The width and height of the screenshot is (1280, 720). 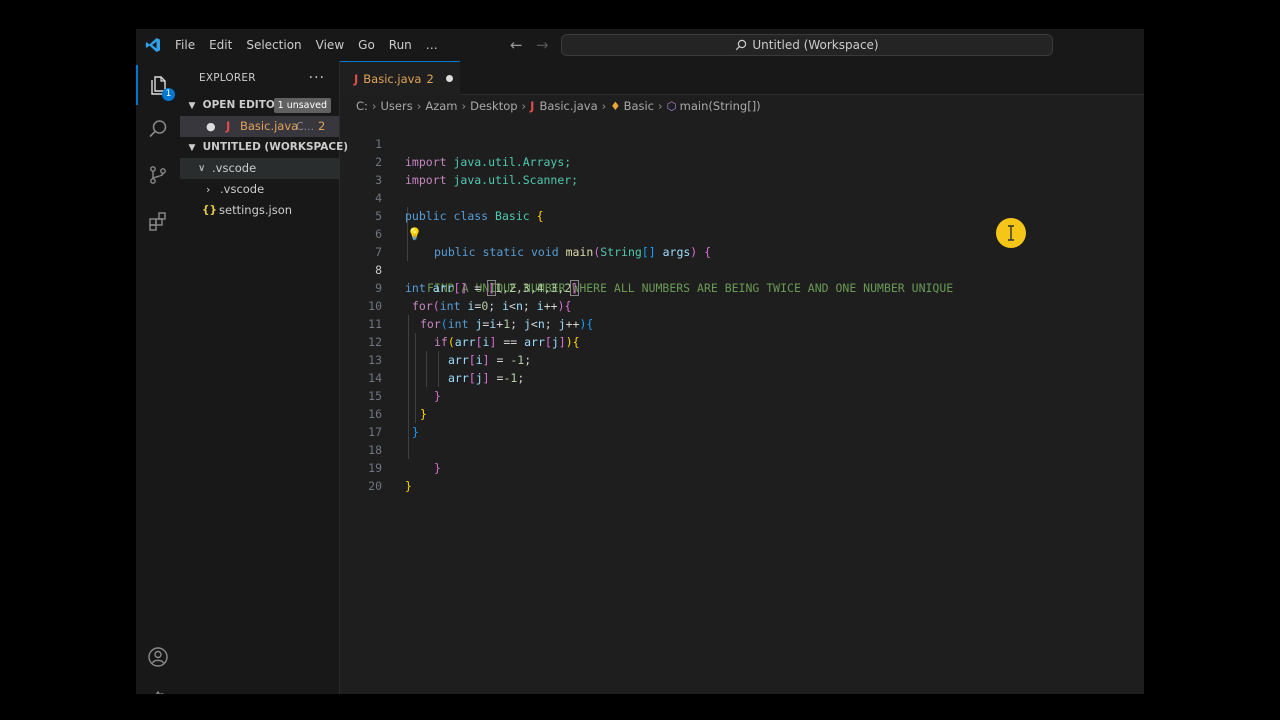 I want to click on tree-folder-vscode: ∨ .vscode, so click(x=259, y=168).